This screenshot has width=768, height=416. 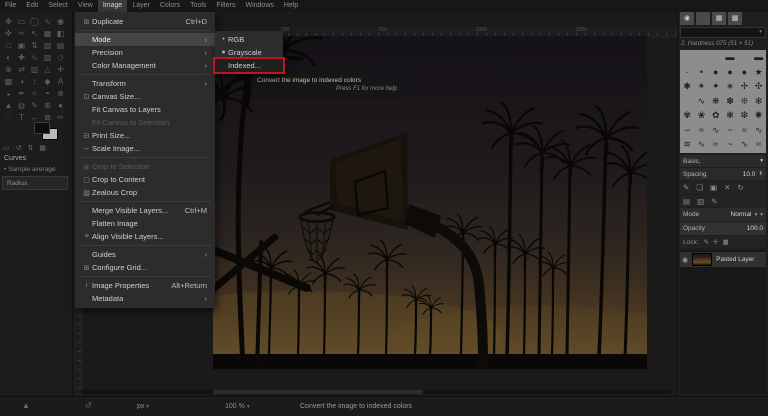 I want to click on menubar-item: File, so click(x=10, y=6).